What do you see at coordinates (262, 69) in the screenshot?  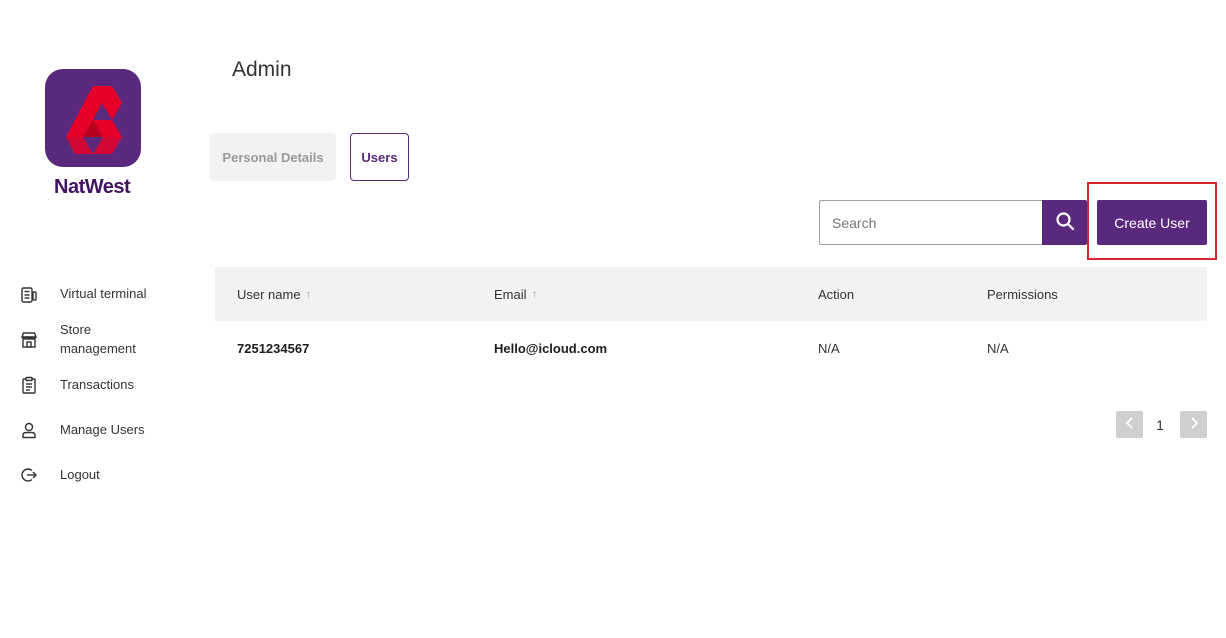 I see `page-title: Admin` at bounding box center [262, 69].